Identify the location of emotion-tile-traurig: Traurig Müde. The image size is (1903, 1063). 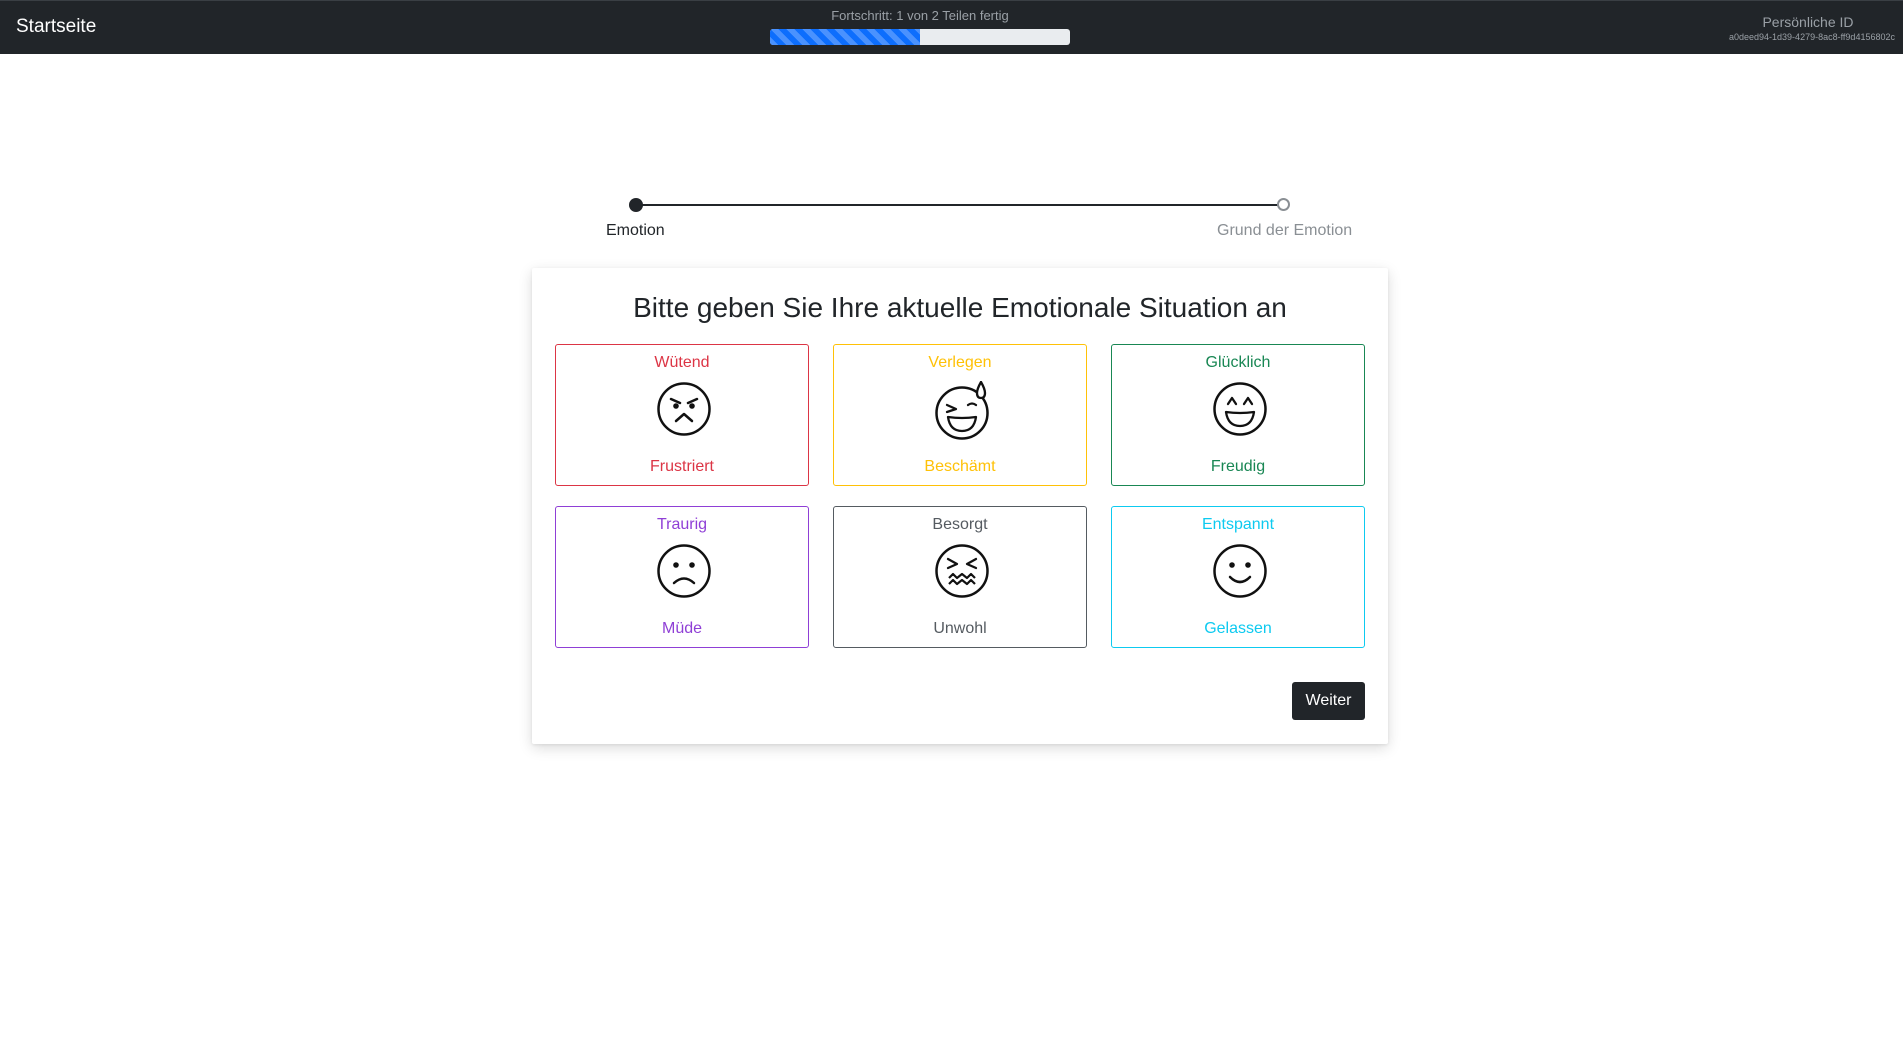
(682, 577).